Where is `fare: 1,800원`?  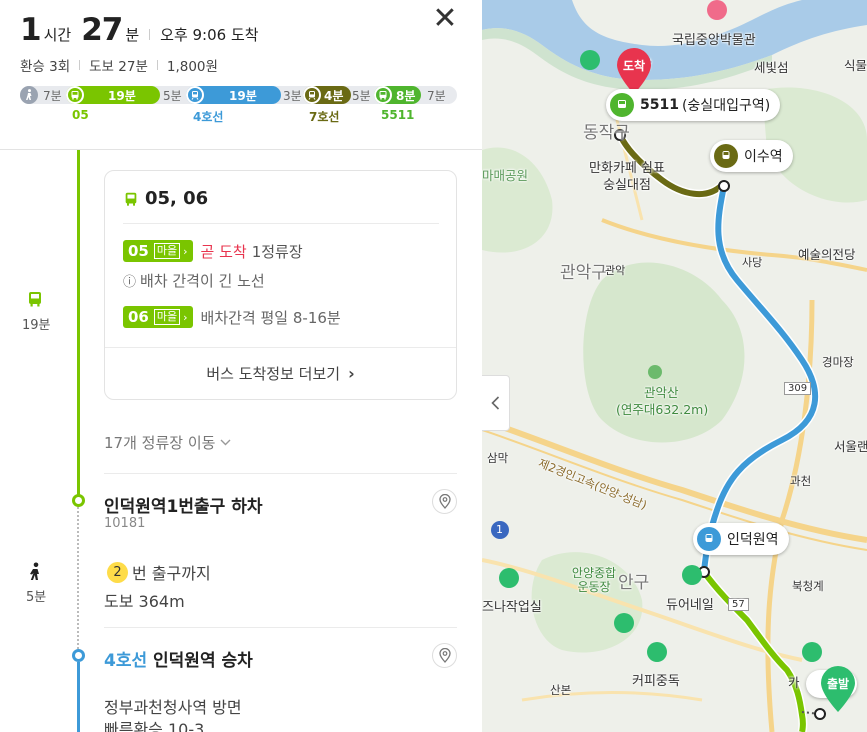 fare: 1,800원 is located at coordinates (192, 67).